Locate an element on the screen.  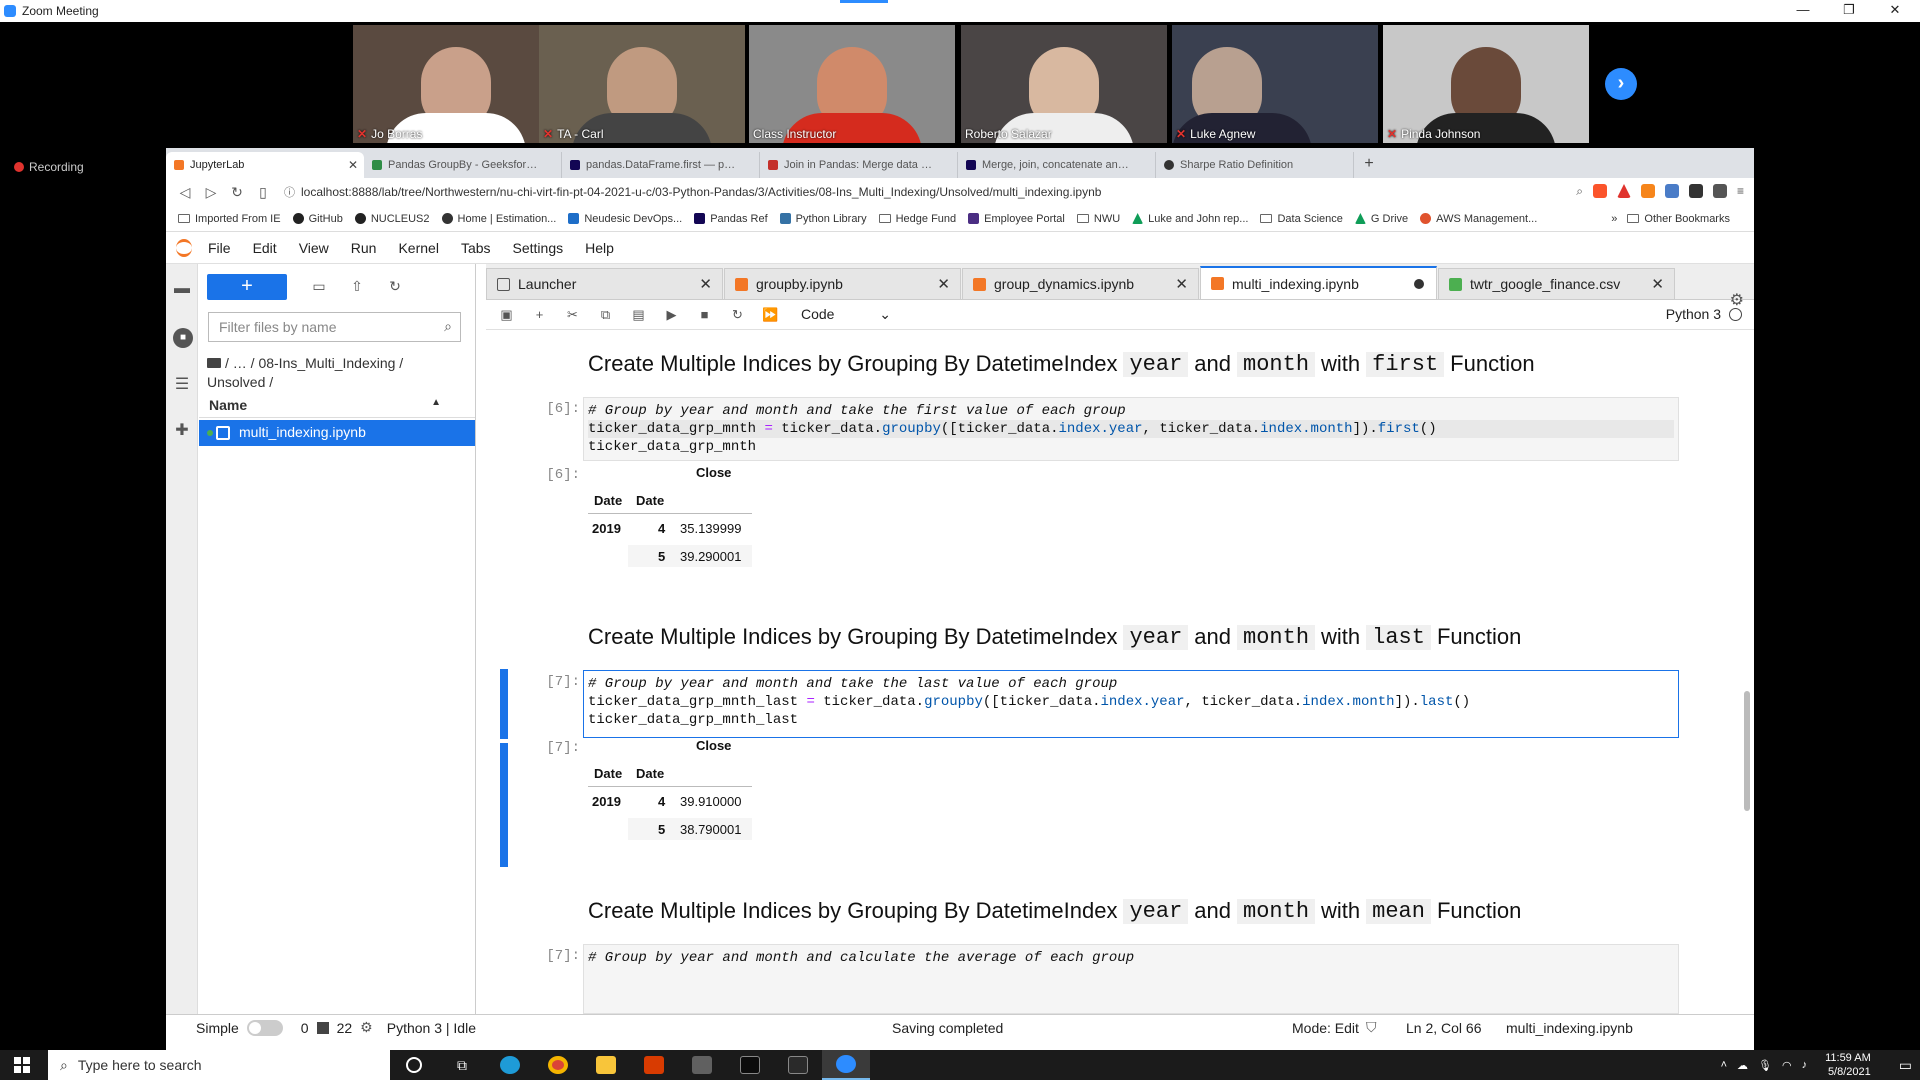
browser-tab-geeksforgeeks: Pandas GroupBy - GeeksforGeeks is located at coordinates (463, 165).